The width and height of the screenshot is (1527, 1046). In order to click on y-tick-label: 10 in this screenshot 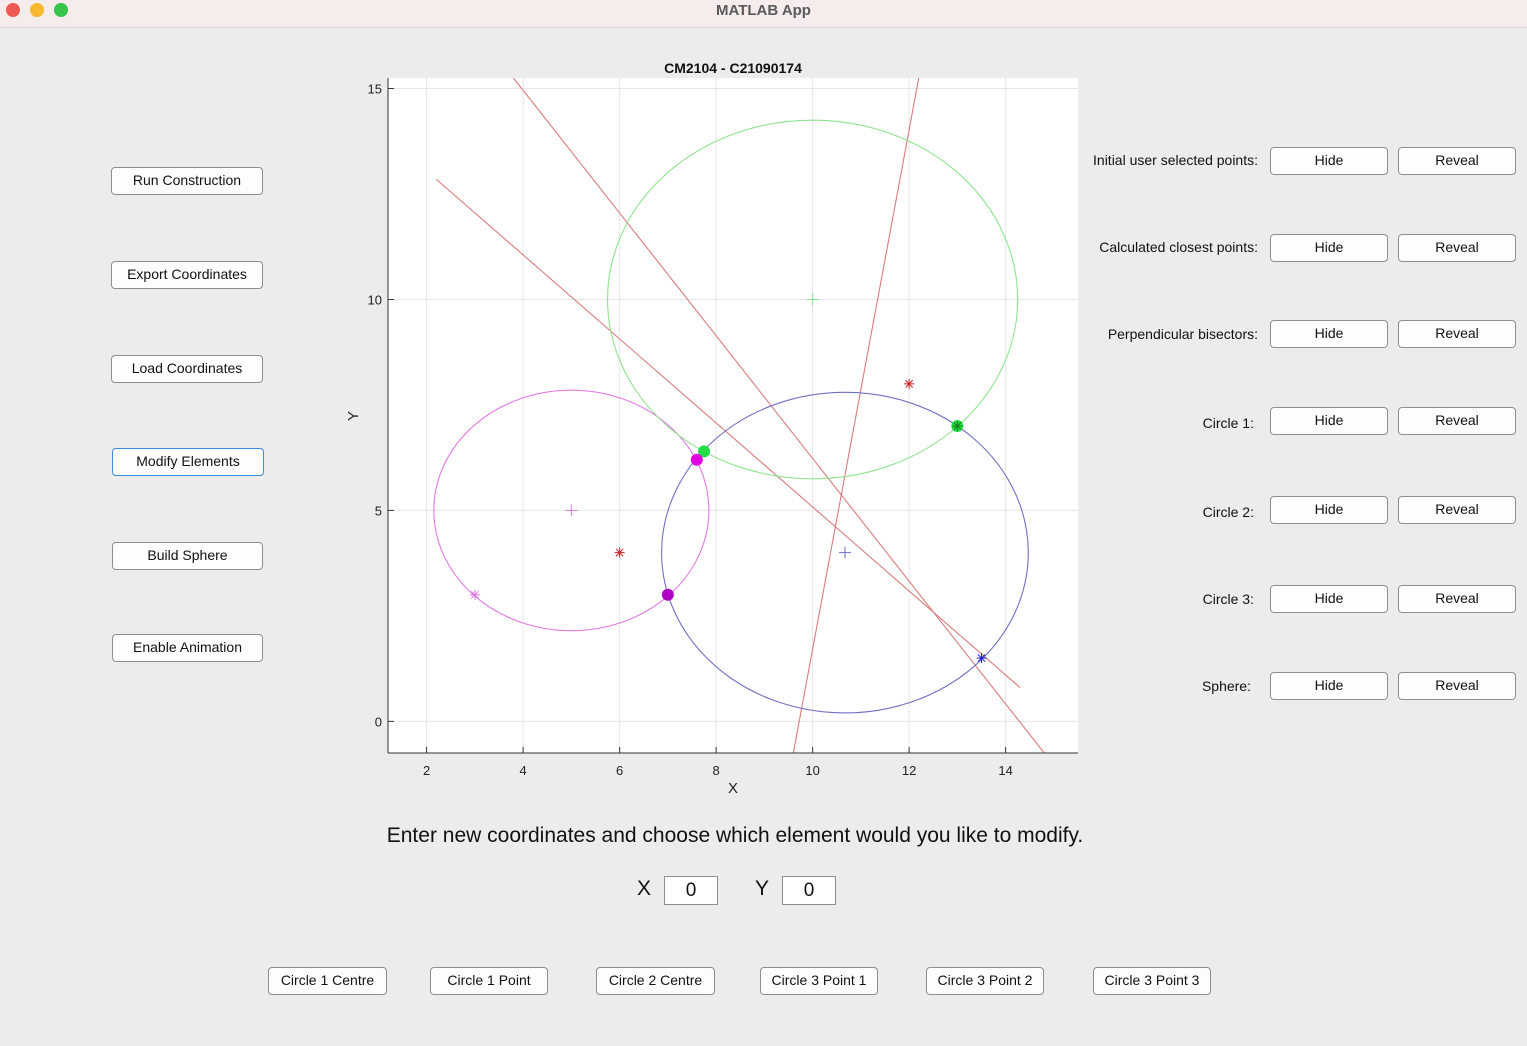, I will do `click(375, 299)`.